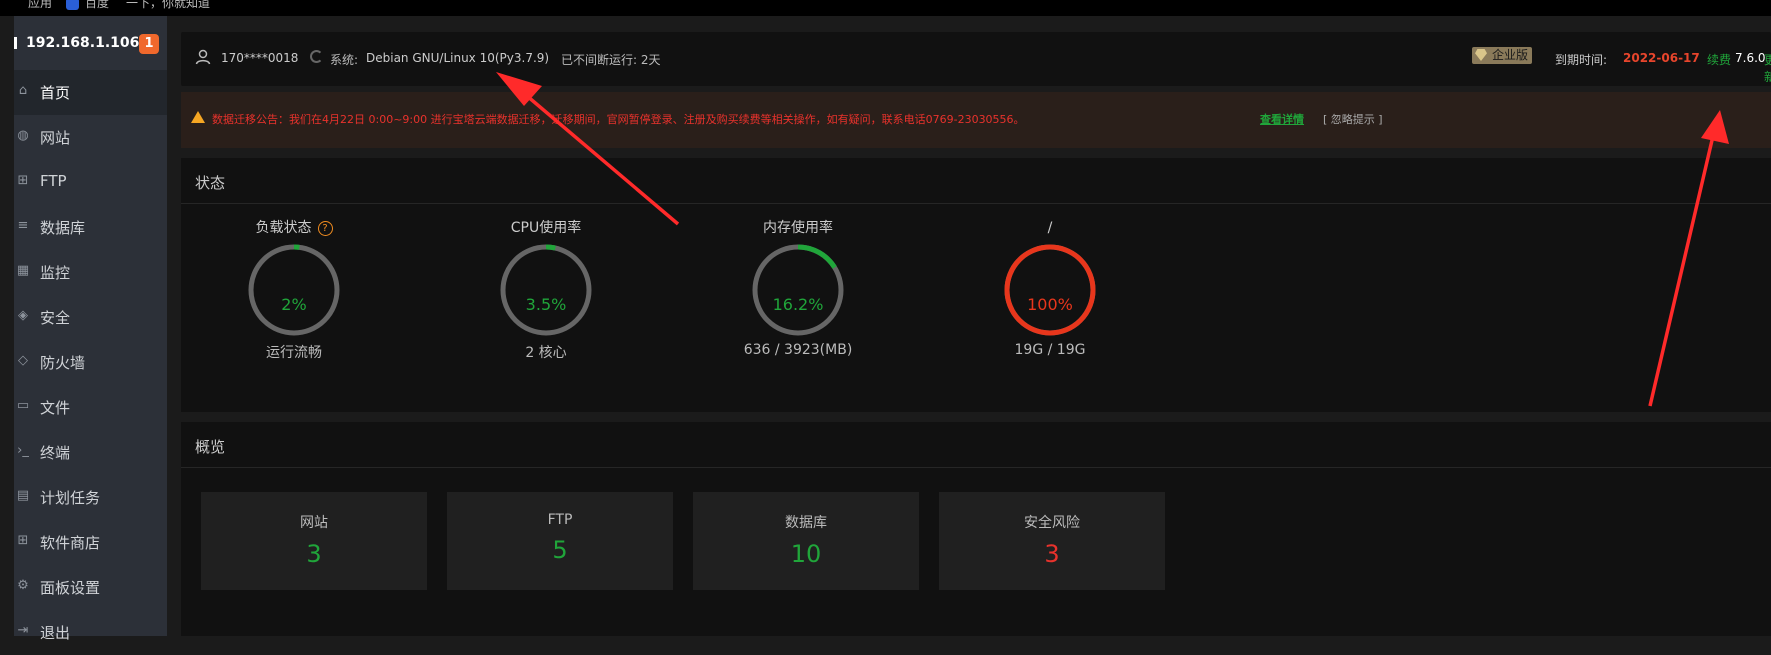 This screenshot has height=655, width=1771. What do you see at coordinates (1767, 68) in the screenshot?
I see `update-link: 更新` at bounding box center [1767, 68].